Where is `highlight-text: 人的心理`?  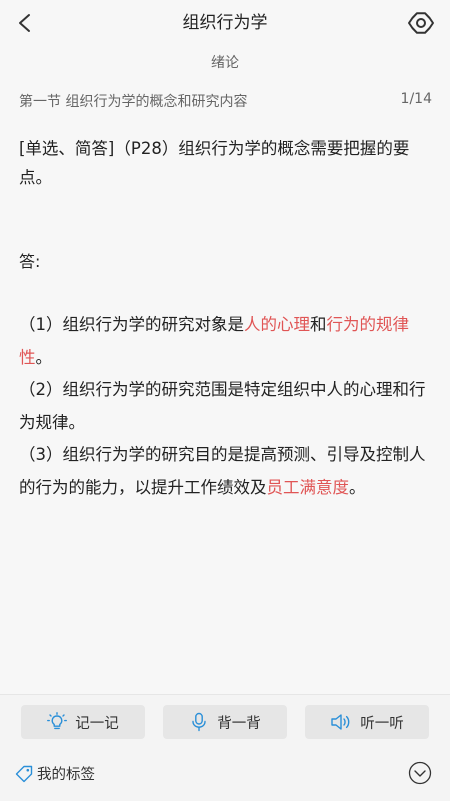
highlight-text: 人的心理 is located at coordinates (277, 324).